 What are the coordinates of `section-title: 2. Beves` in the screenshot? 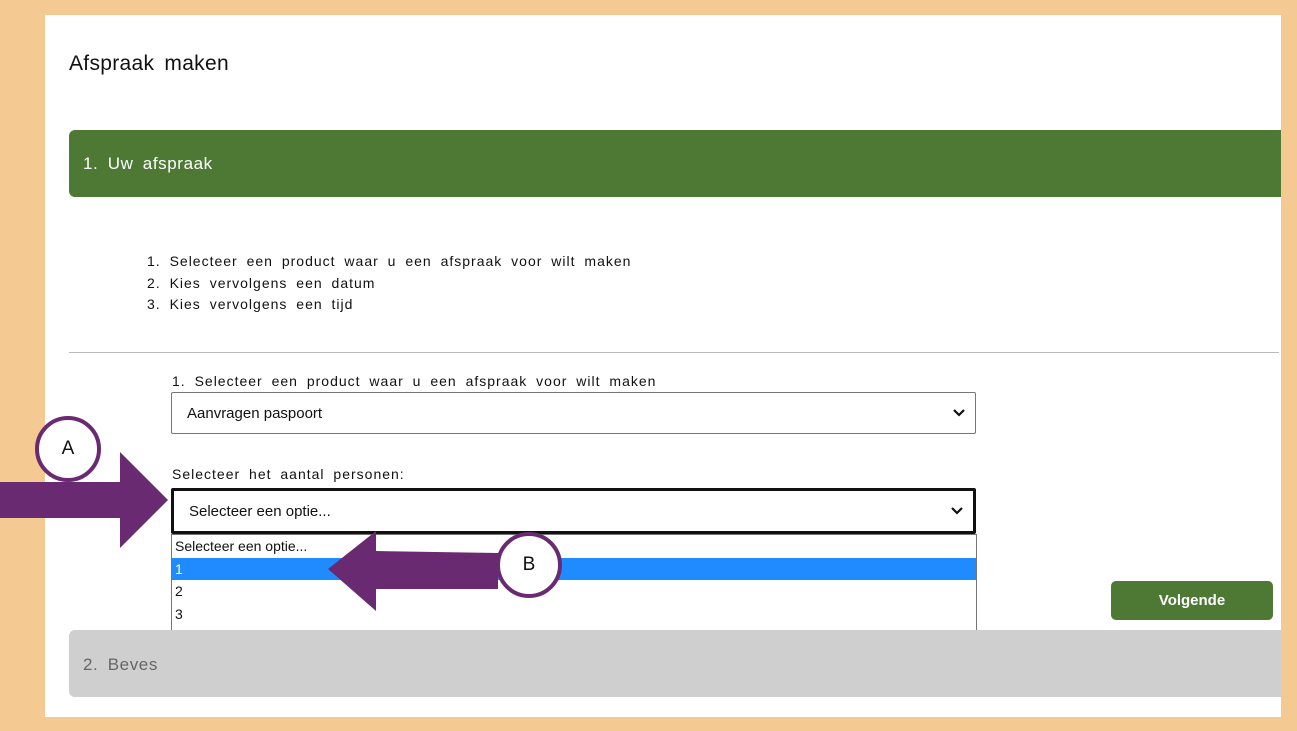 It's located at (120, 664).